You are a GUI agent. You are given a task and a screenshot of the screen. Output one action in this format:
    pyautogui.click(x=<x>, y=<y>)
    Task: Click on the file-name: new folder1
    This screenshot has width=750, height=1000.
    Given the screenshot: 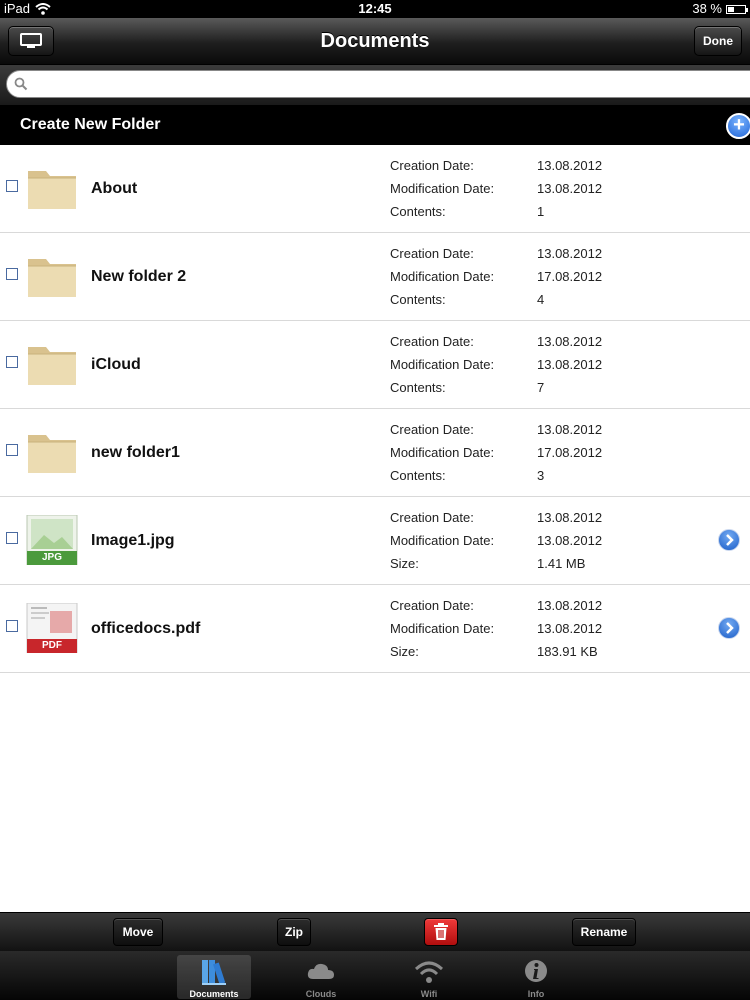 What is the action you would take?
    pyautogui.click(x=135, y=452)
    